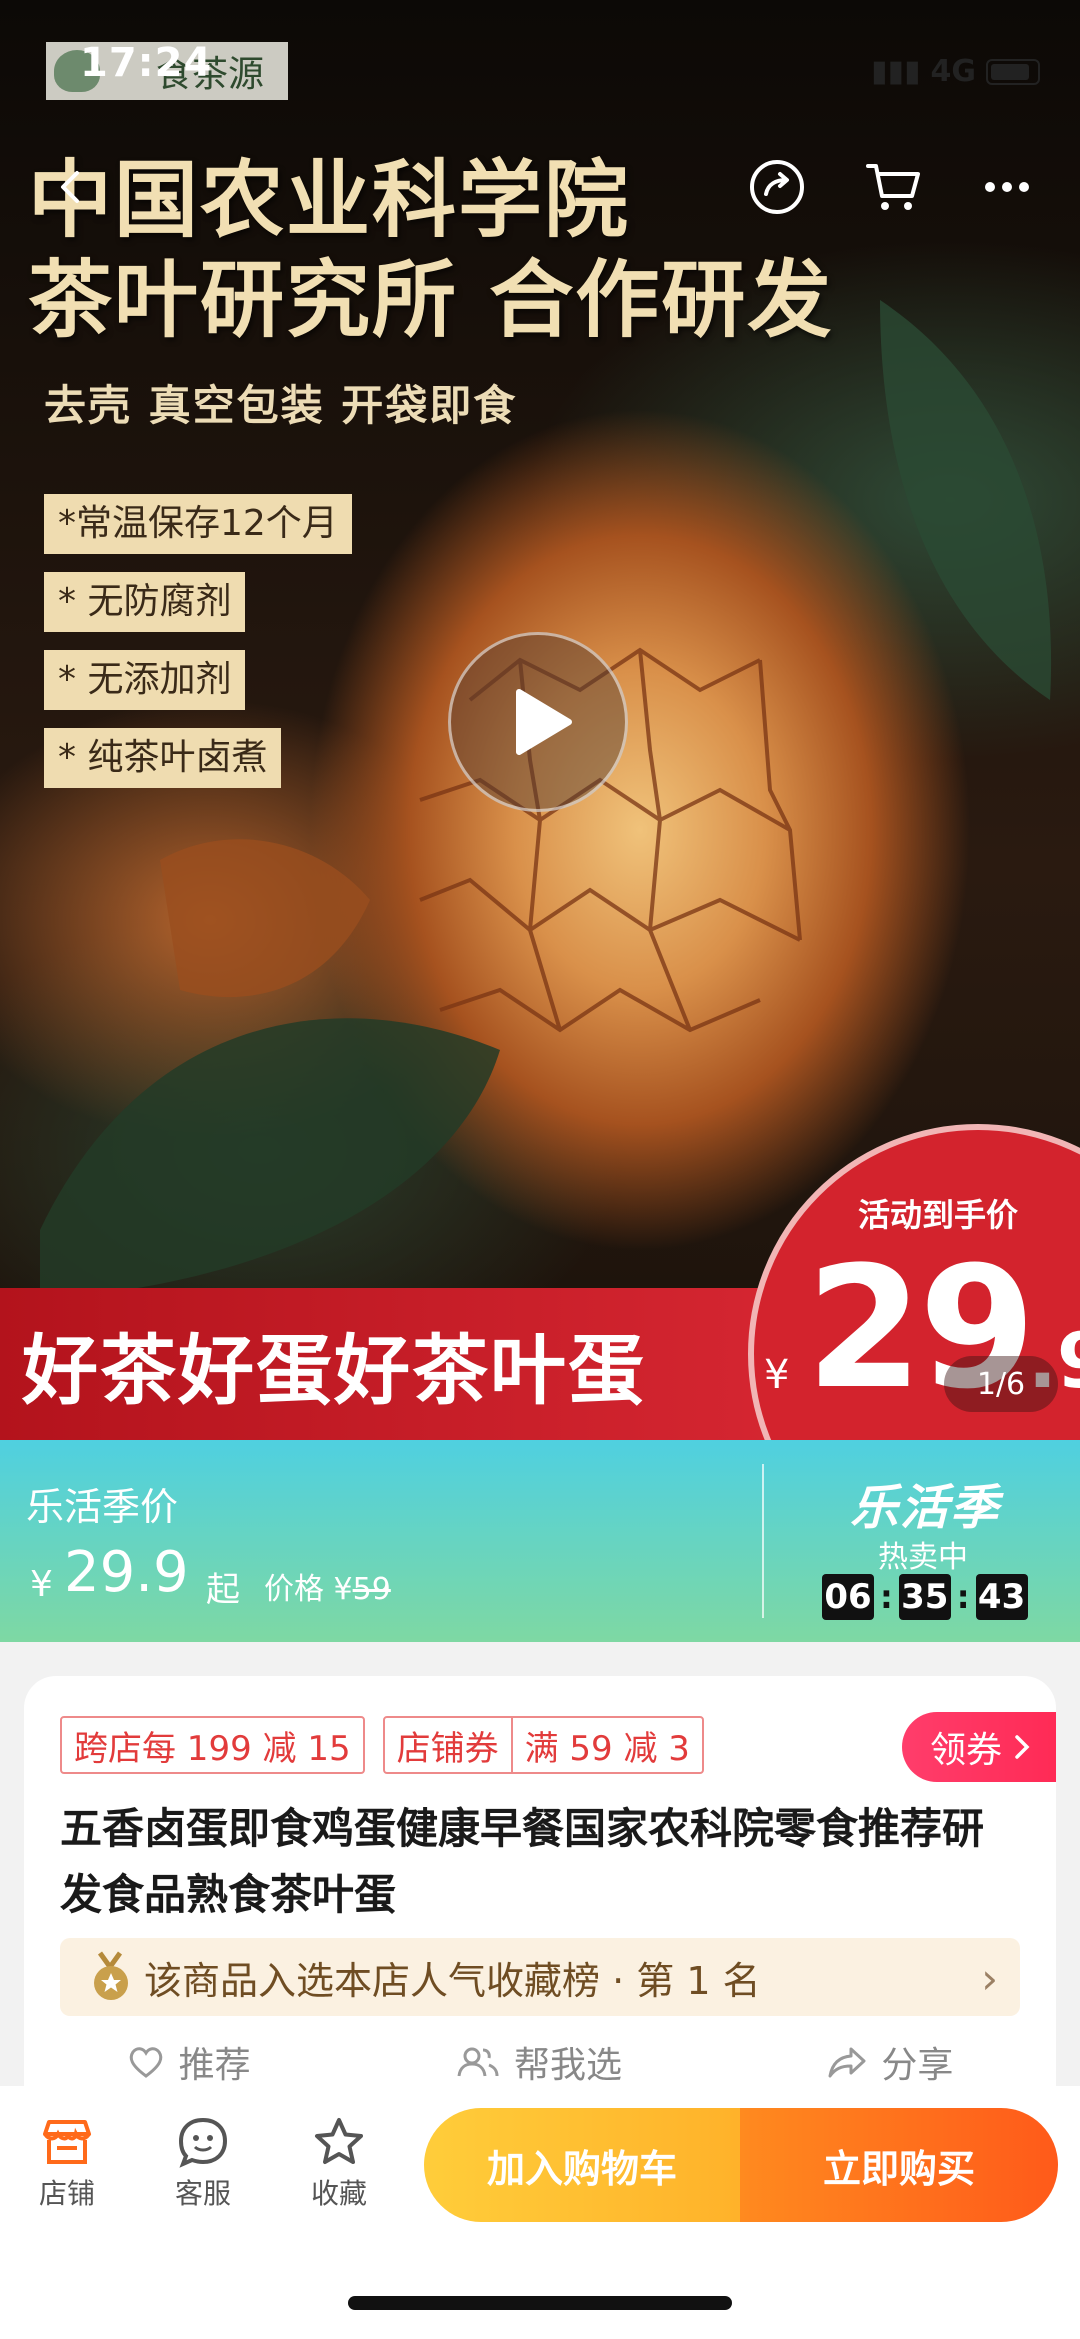  Describe the element at coordinates (339, 2141) in the screenshot. I see `star-icon` at that location.